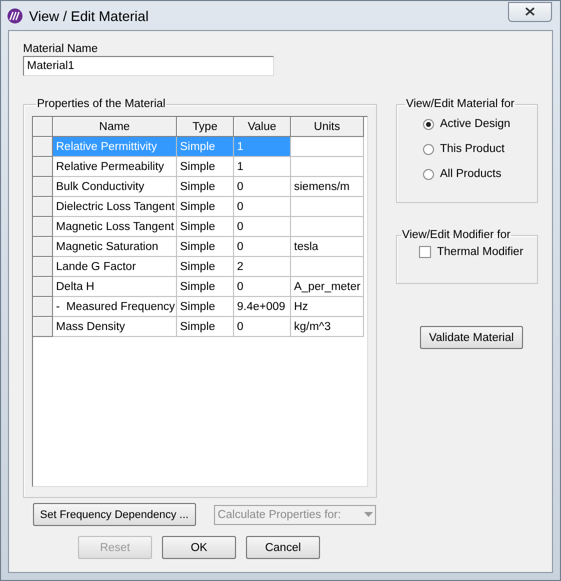 This screenshot has height=581, width=561. Describe the element at coordinates (148, 66) in the screenshot. I see `material-name-field: Material1` at that location.